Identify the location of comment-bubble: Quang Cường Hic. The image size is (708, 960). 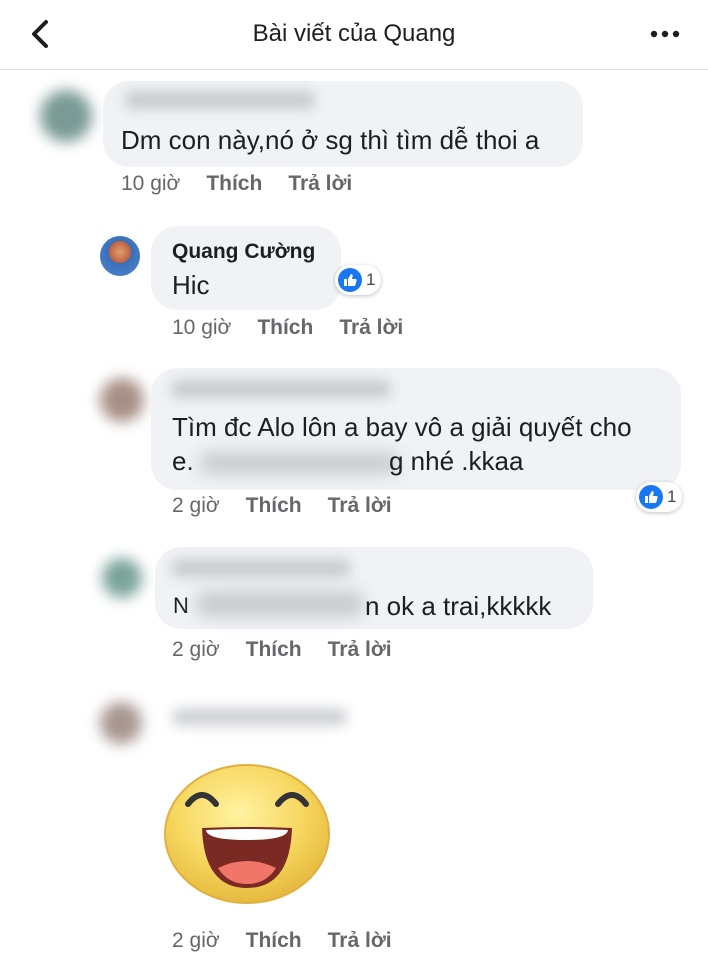
(246, 268).